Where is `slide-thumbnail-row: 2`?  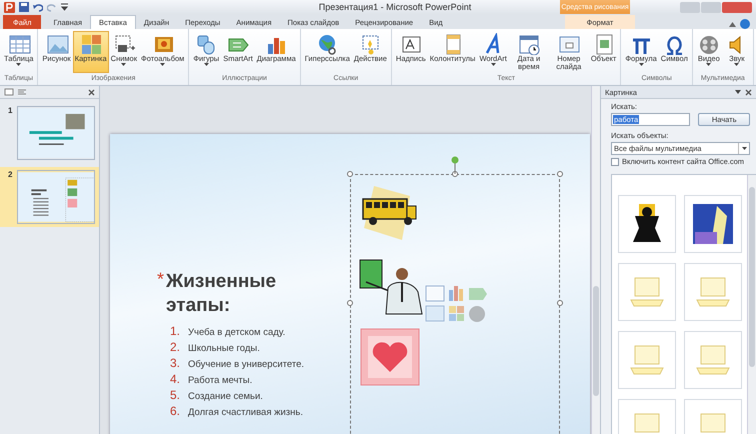
slide-thumbnail-row: 2 is located at coordinates (49, 197).